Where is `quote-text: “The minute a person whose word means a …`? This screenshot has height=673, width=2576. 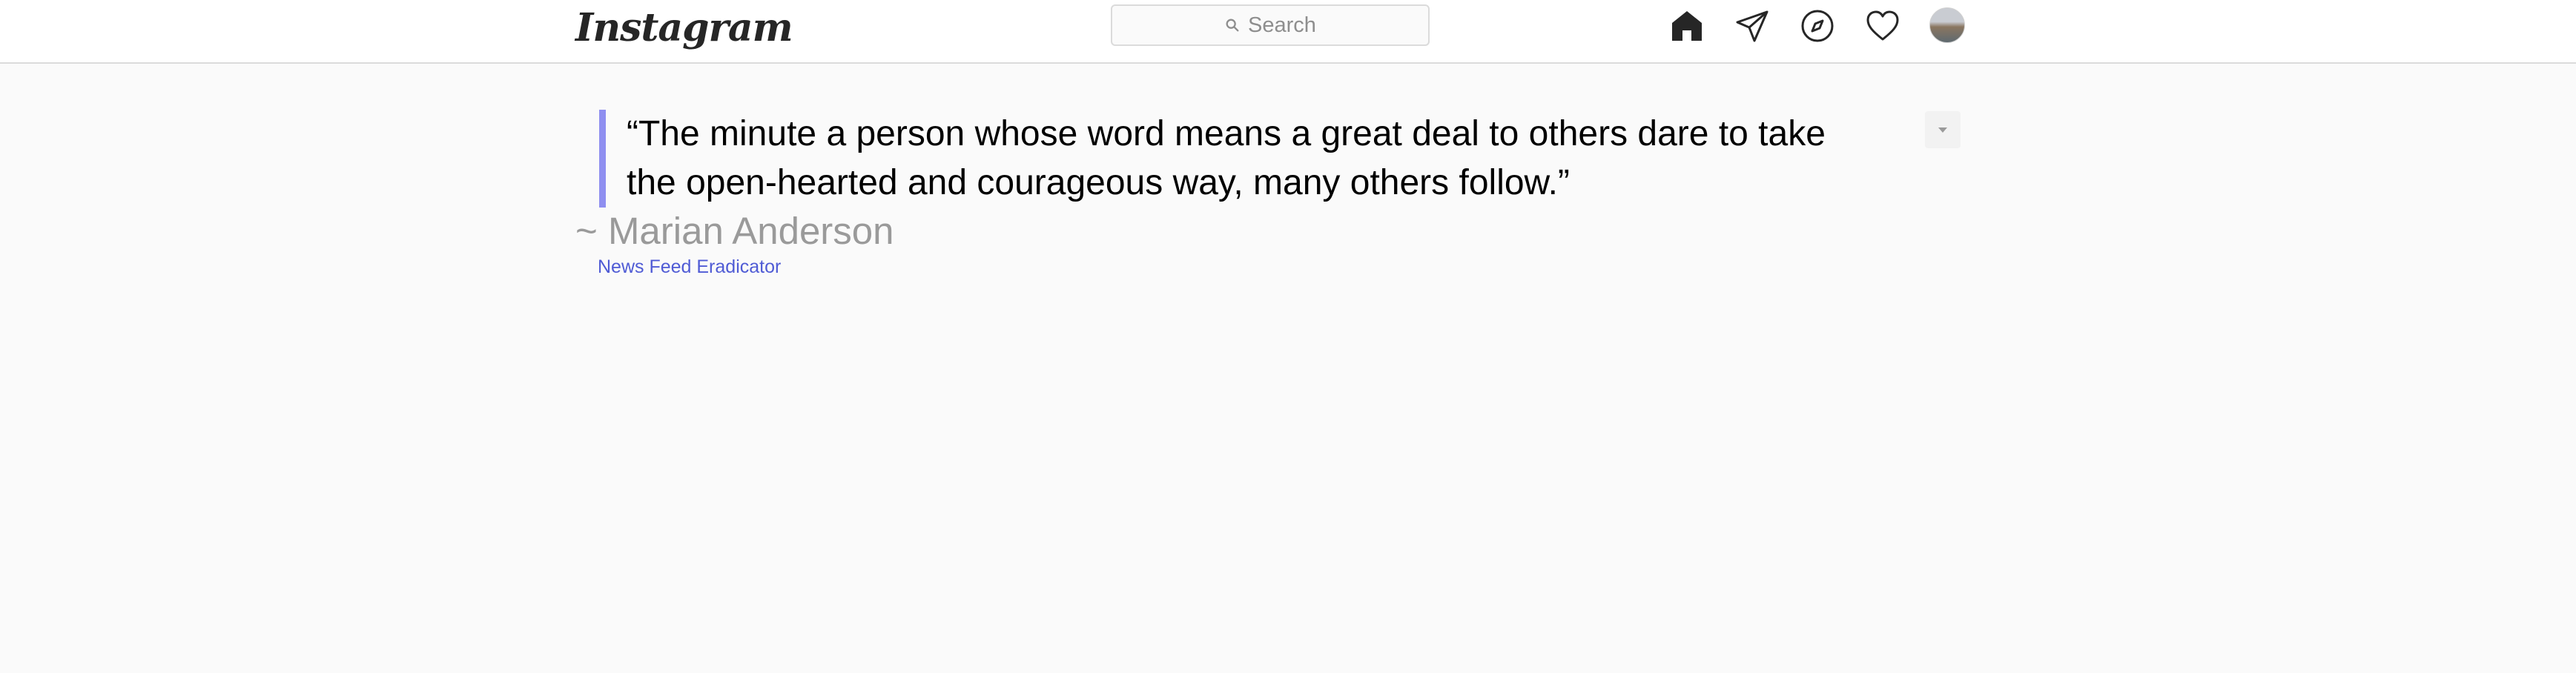
quote-text: “The minute a person whose word means a … is located at coordinates (1239, 159).